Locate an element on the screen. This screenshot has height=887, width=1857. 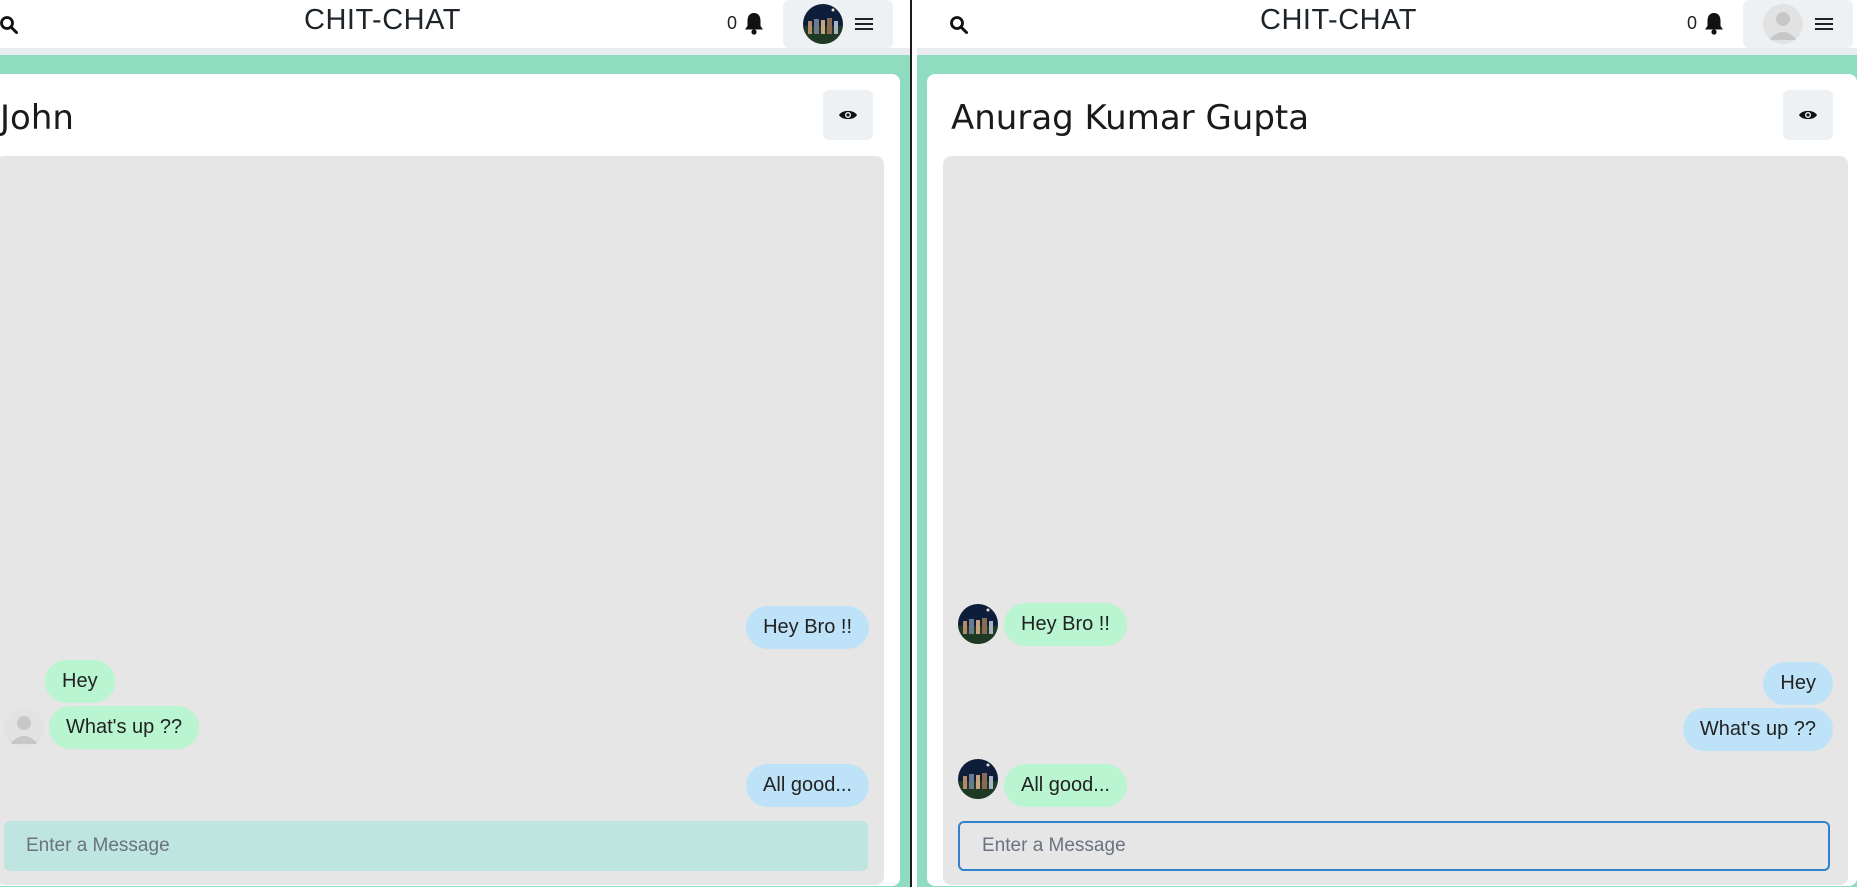
chat-title: John is located at coordinates (37, 118).